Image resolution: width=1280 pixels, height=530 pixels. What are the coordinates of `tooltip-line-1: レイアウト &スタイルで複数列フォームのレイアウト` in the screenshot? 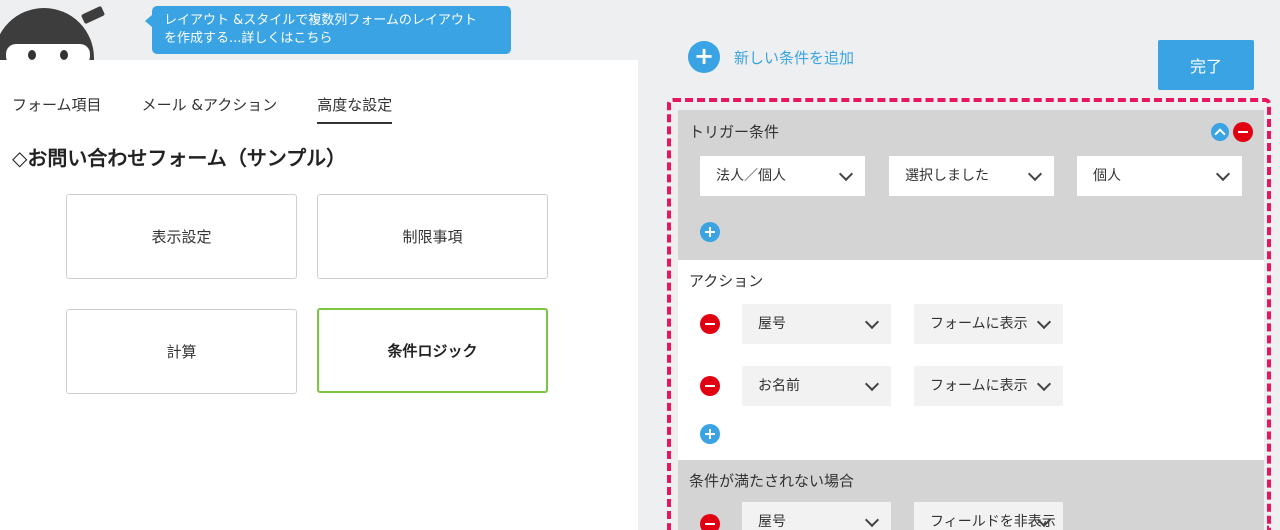 It's located at (320, 20).